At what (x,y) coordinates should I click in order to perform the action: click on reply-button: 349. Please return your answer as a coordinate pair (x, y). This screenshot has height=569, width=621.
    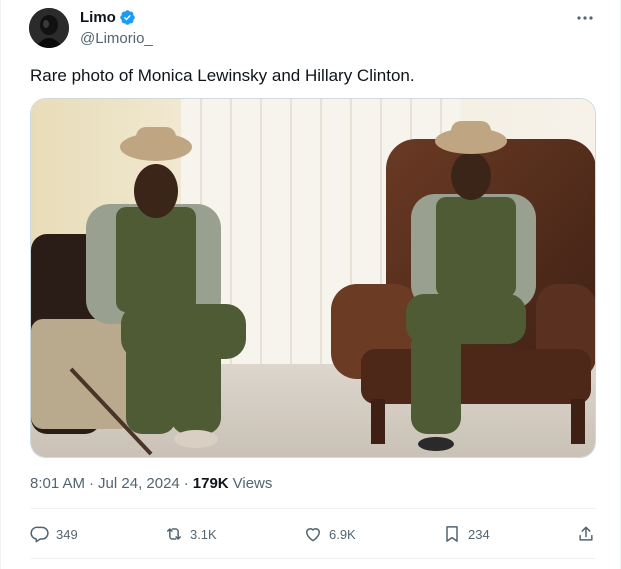
    Looking at the image, I should click on (54, 534).